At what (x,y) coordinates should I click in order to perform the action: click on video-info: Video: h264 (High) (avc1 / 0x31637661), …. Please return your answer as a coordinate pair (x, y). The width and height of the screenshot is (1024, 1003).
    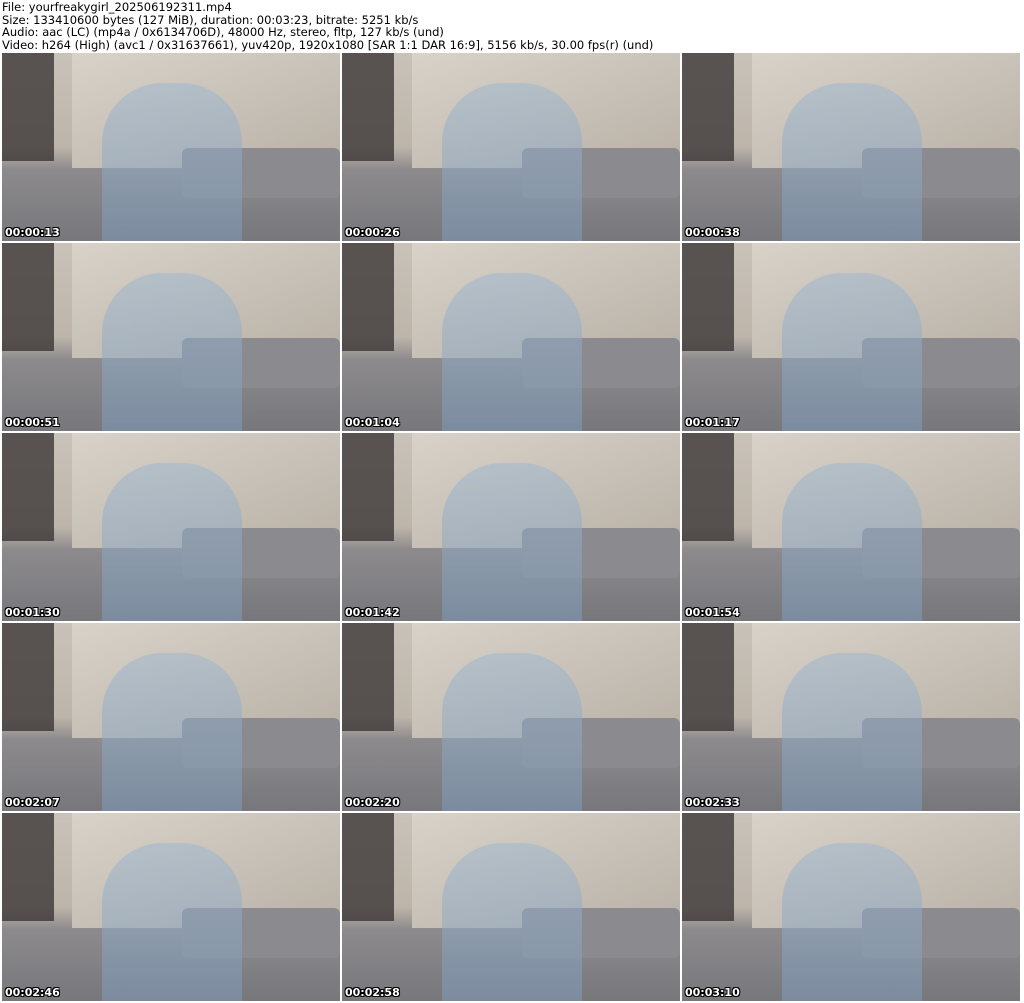
    Looking at the image, I should click on (328, 44).